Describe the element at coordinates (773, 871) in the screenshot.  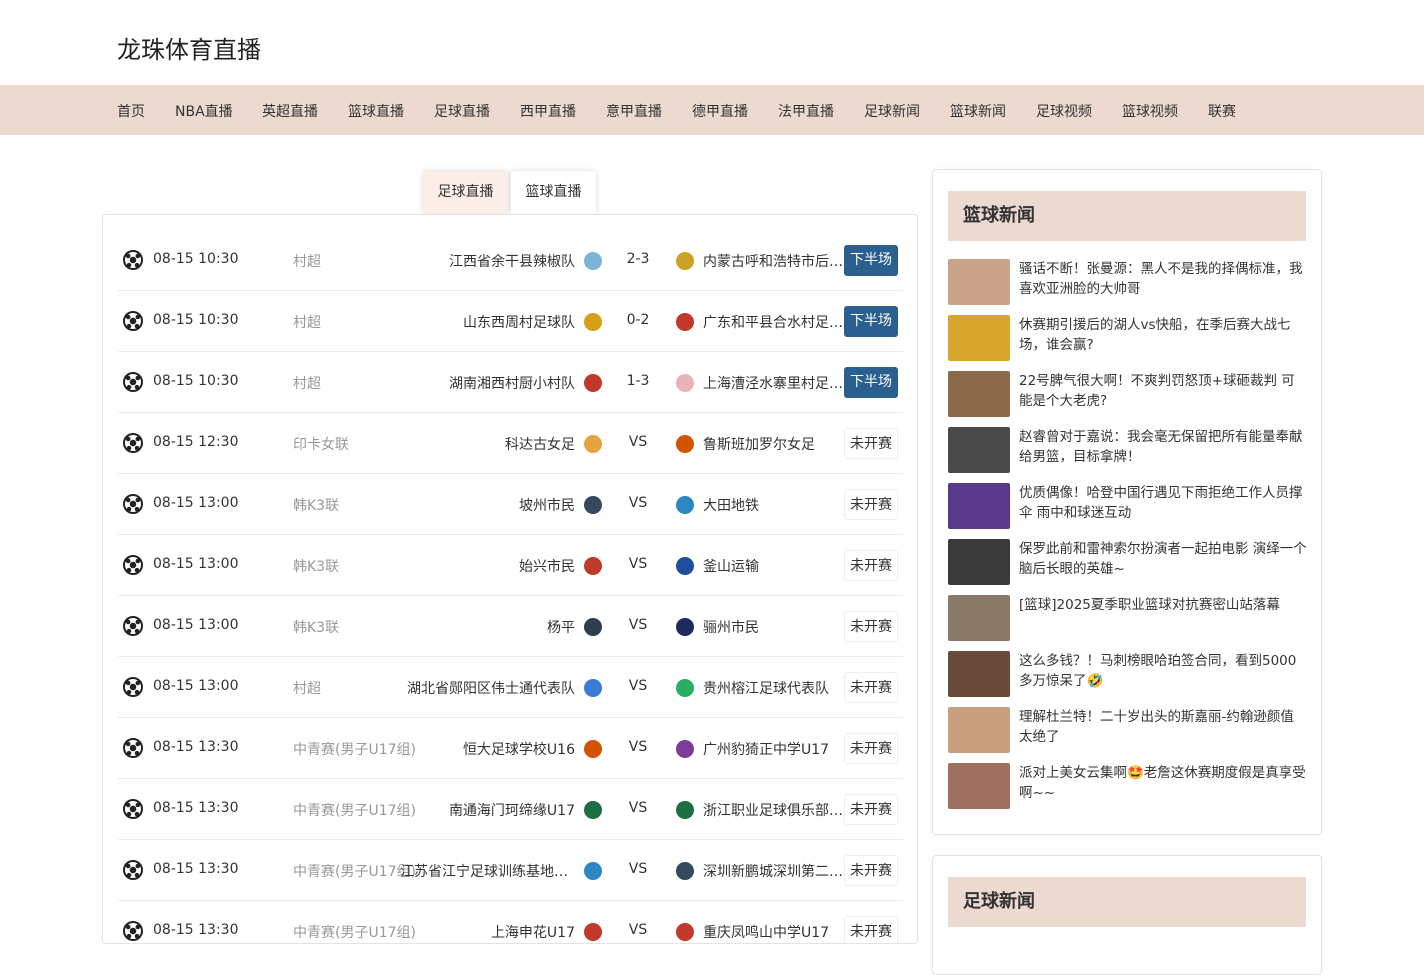
I see `away-team: 深圳新鹏城深圳第二高级中学` at that location.